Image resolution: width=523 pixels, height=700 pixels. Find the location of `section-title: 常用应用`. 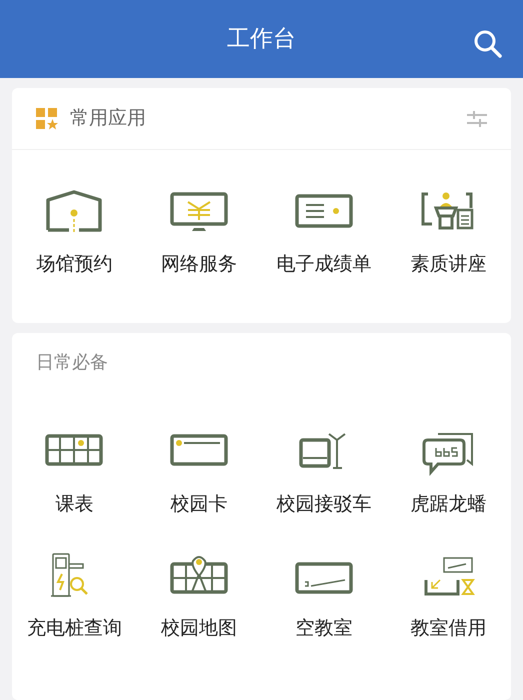

section-title: 常用应用 is located at coordinates (108, 119).